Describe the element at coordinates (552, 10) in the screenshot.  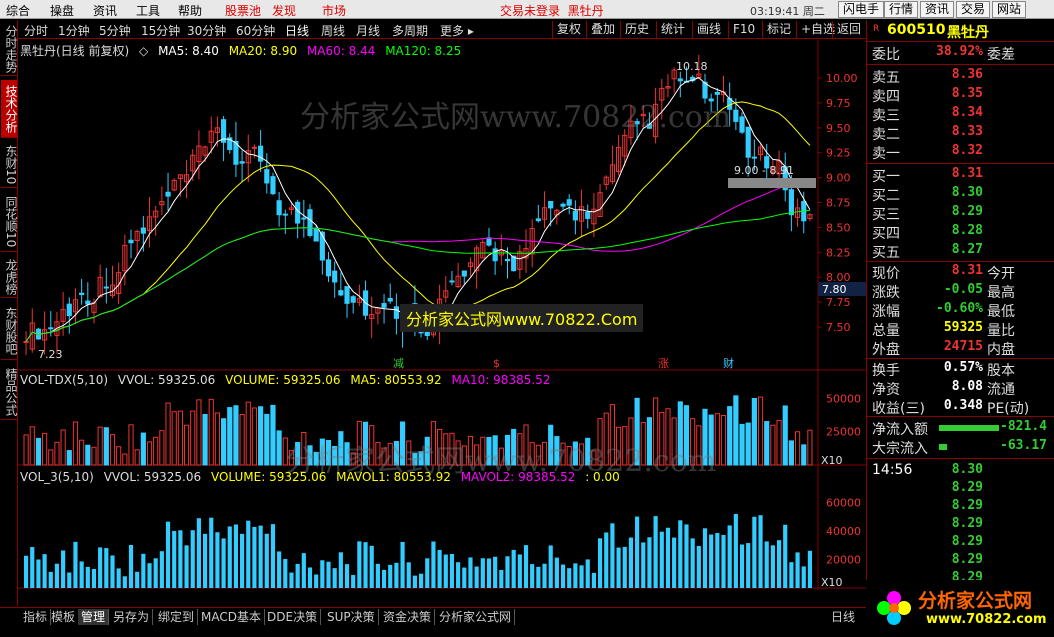
I see `login-status: 交易未登录 黑牡丹` at that location.